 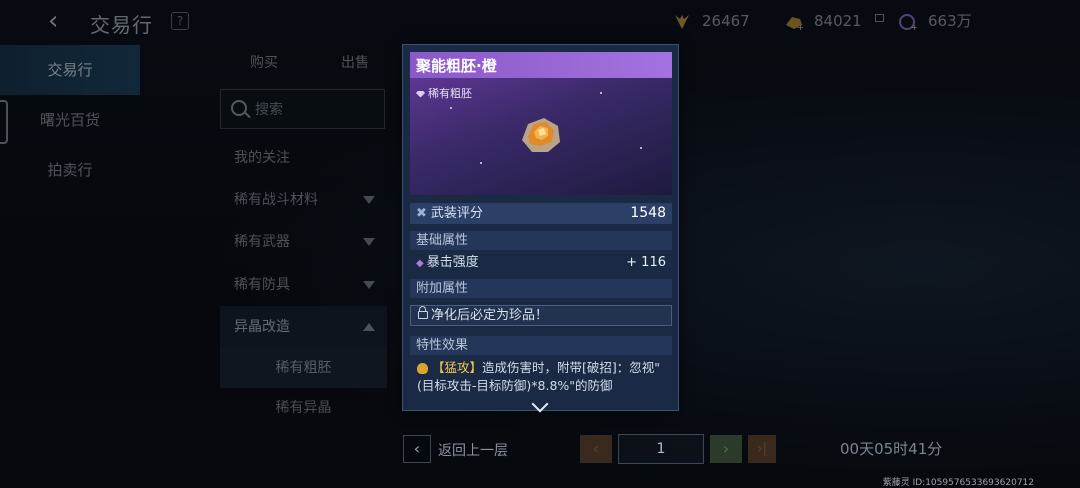 What do you see at coordinates (490, 315) in the screenshot?
I see `purify-notice-text: 净化后必定为珍品！` at bounding box center [490, 315].